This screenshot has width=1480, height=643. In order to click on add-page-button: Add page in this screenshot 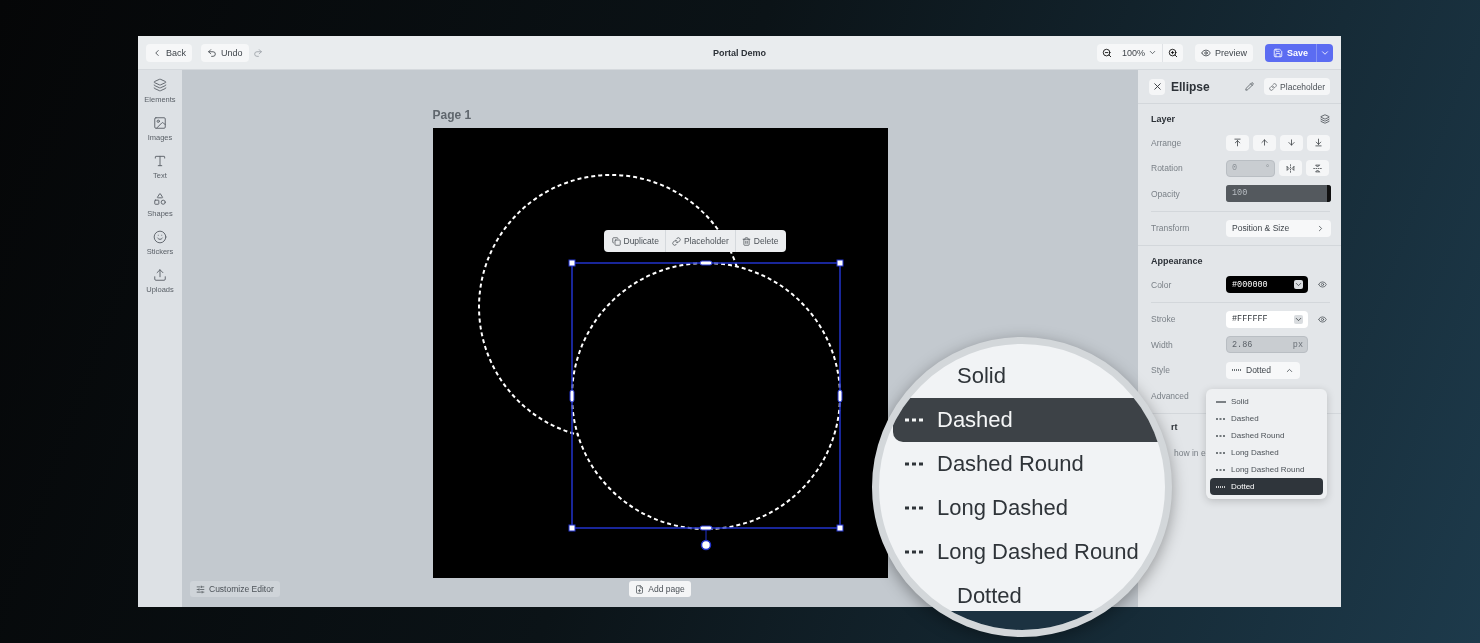, I will do `click(660, 589)`.